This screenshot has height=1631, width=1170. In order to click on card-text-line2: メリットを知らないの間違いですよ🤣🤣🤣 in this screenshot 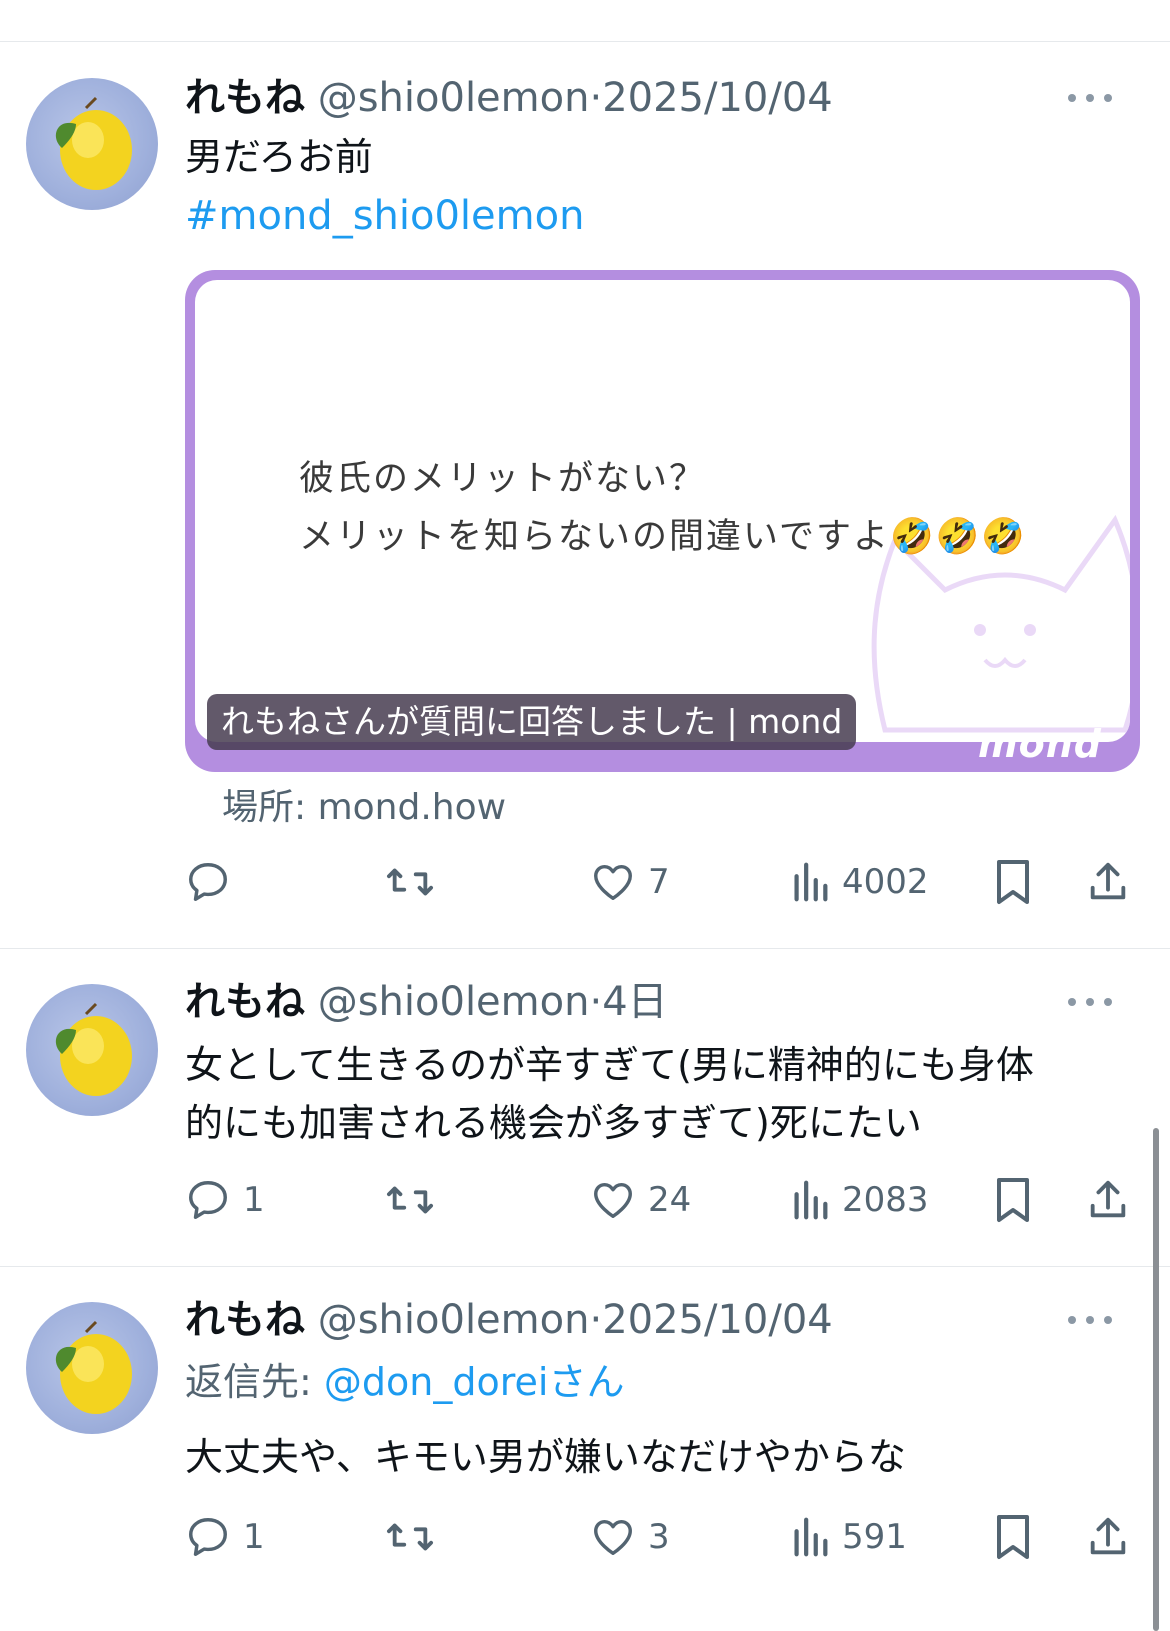, I will do `click(663, 537)`.